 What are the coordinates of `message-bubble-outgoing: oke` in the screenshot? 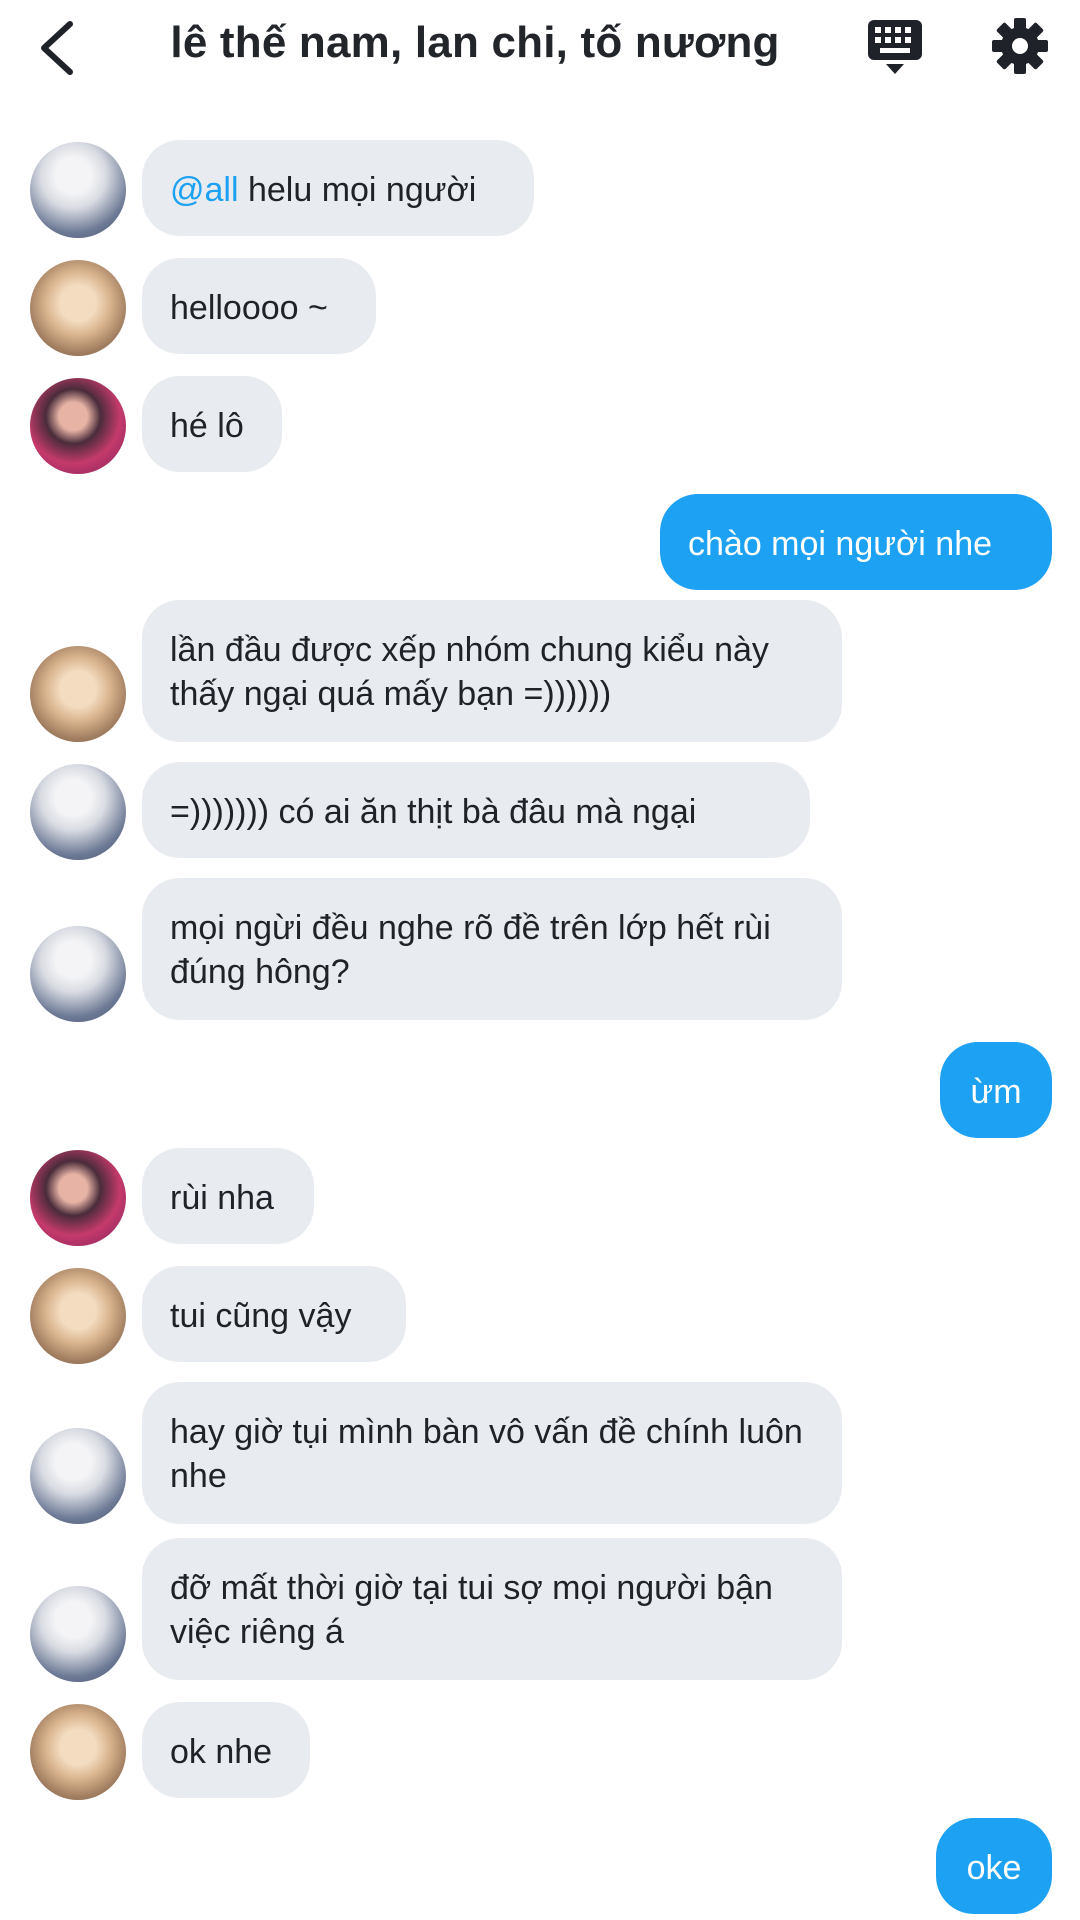 It's located at (994, 1866).